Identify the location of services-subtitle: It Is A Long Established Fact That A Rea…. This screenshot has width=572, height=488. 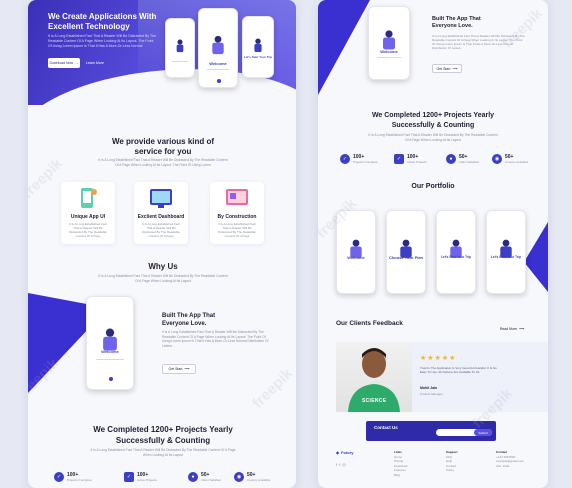
(163, 162).